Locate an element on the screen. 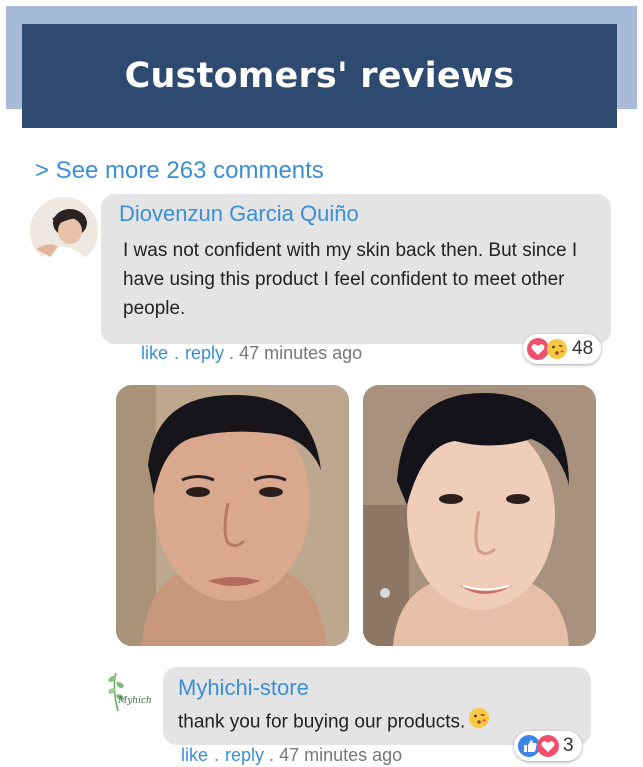 The height and width of the screenshot is (767, 643). reactions-summary: 3 is located at coordinates (548, 746).